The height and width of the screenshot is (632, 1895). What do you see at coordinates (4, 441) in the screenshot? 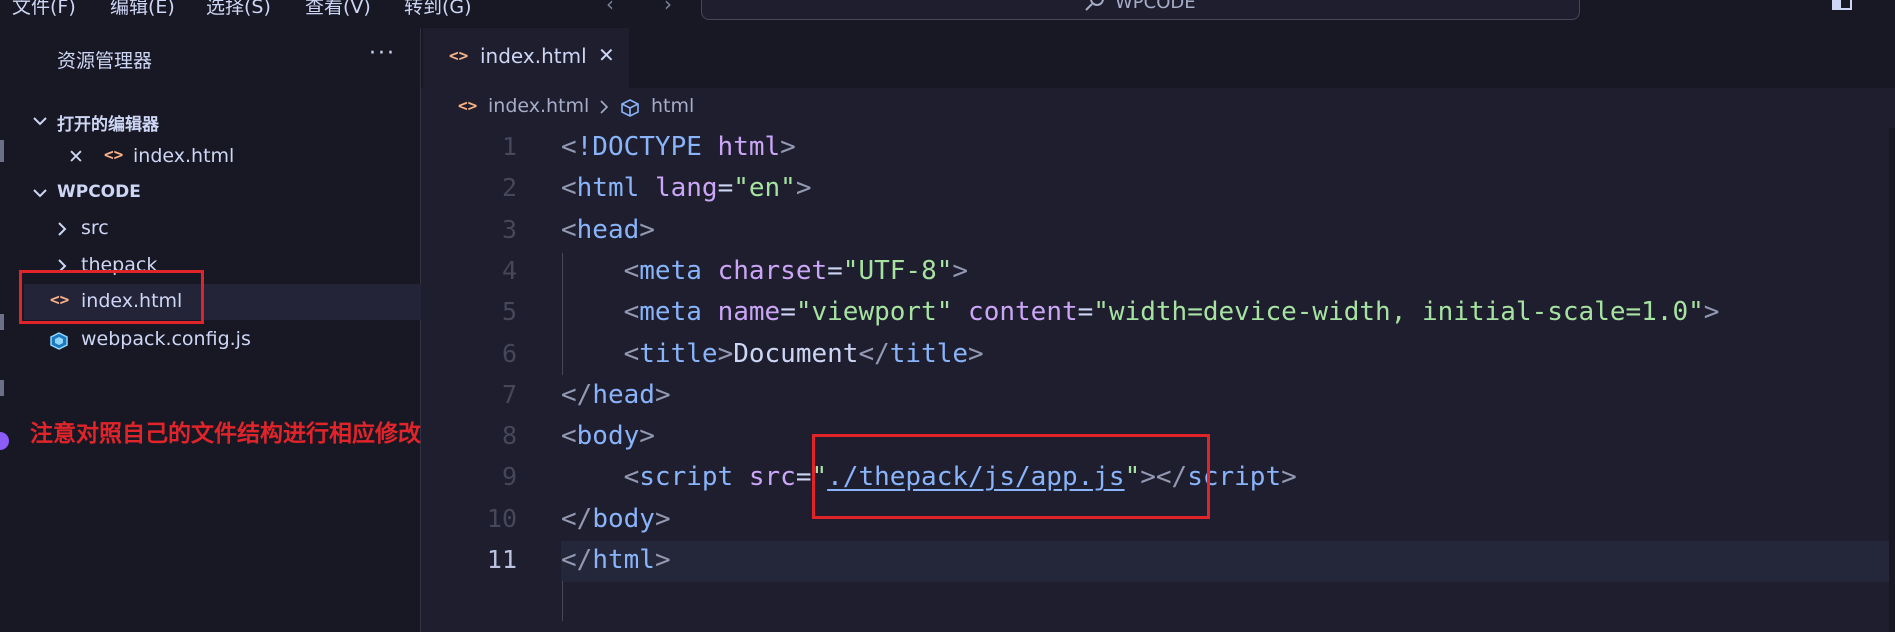
I see `account-badge-icon` at bounding box center [4, 441].